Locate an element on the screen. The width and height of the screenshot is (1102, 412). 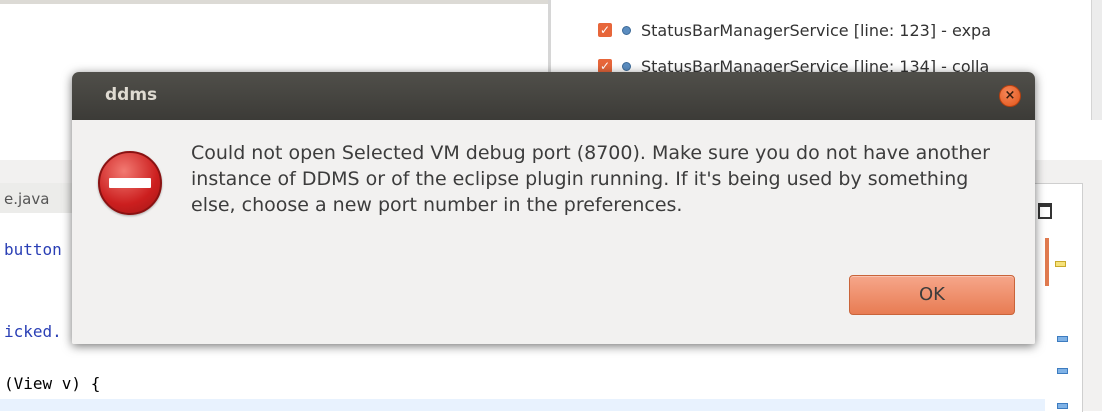
code-line: icked. is located at coordinates (33, 331).